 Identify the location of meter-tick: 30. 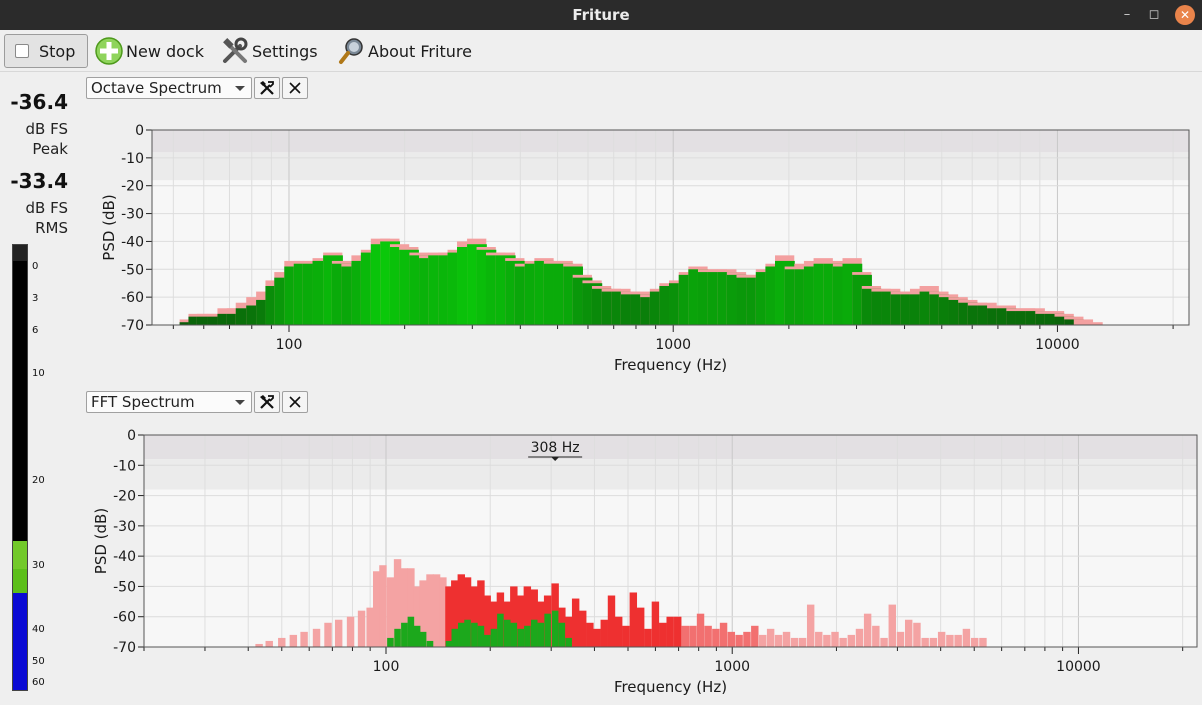
(38, 565).